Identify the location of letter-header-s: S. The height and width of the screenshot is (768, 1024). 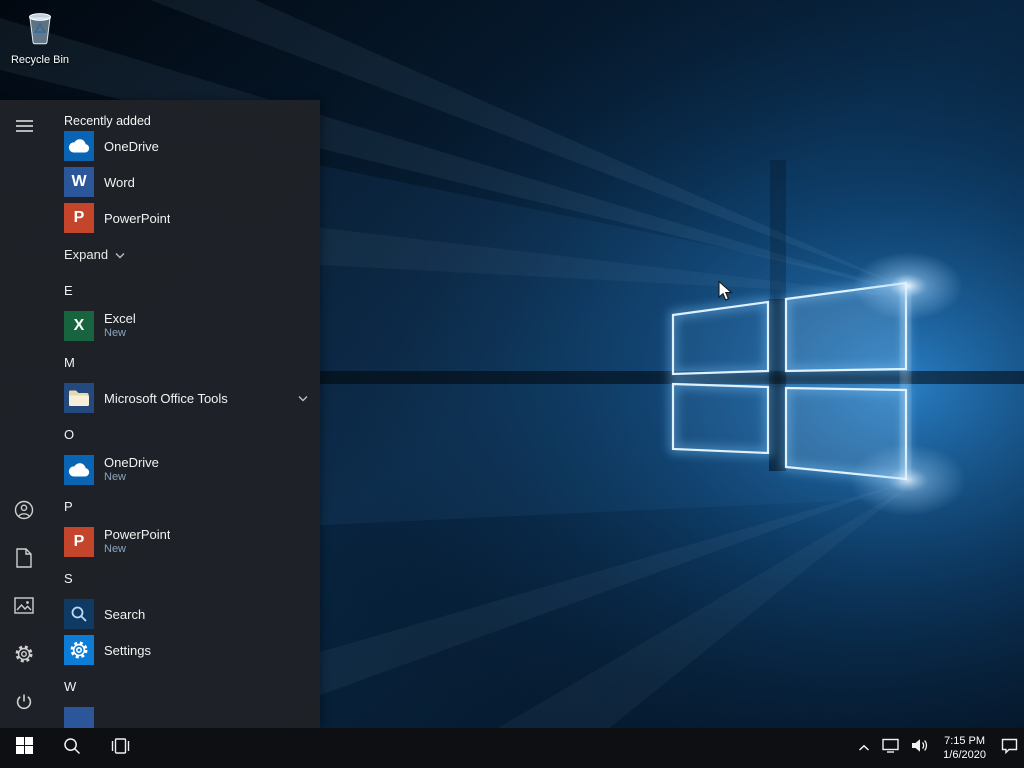
(184, 578).